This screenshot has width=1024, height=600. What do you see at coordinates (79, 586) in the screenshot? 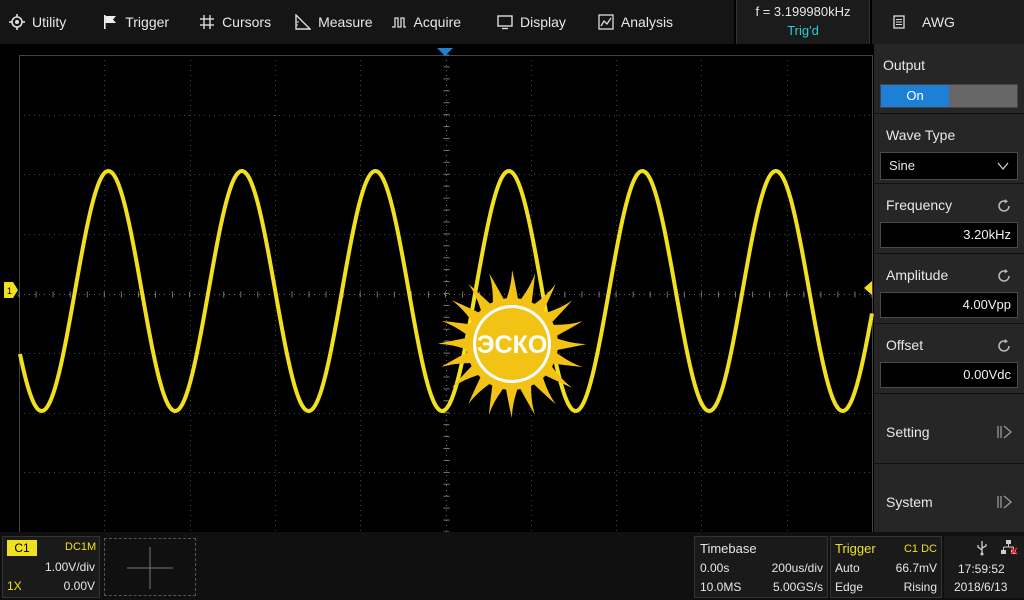
I see `channel-1-offset: 0.00V` at bounding box center [79, 586].